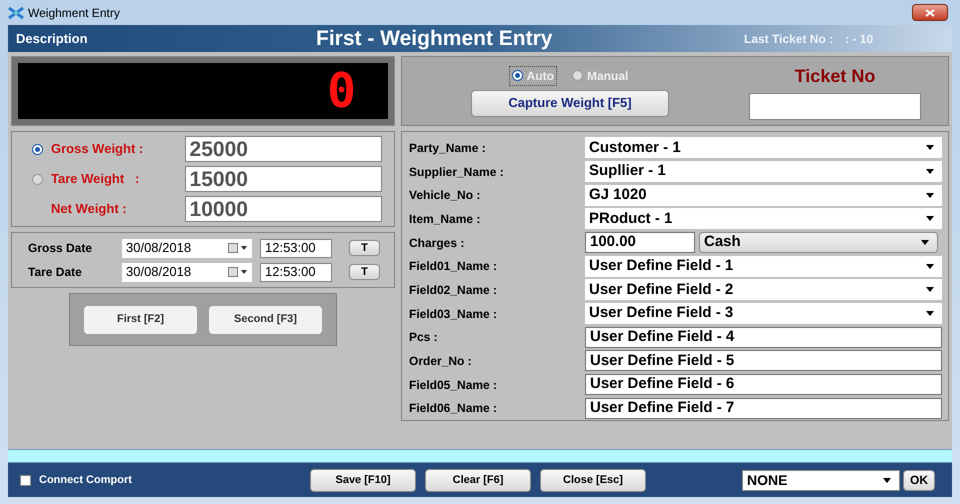 The width and height of the screenshot is (960, 504). What do you see at coordinates (453, 409) in the screenshot?
I see `field-label: Field06_Name :` at bounding box center [453, 409].